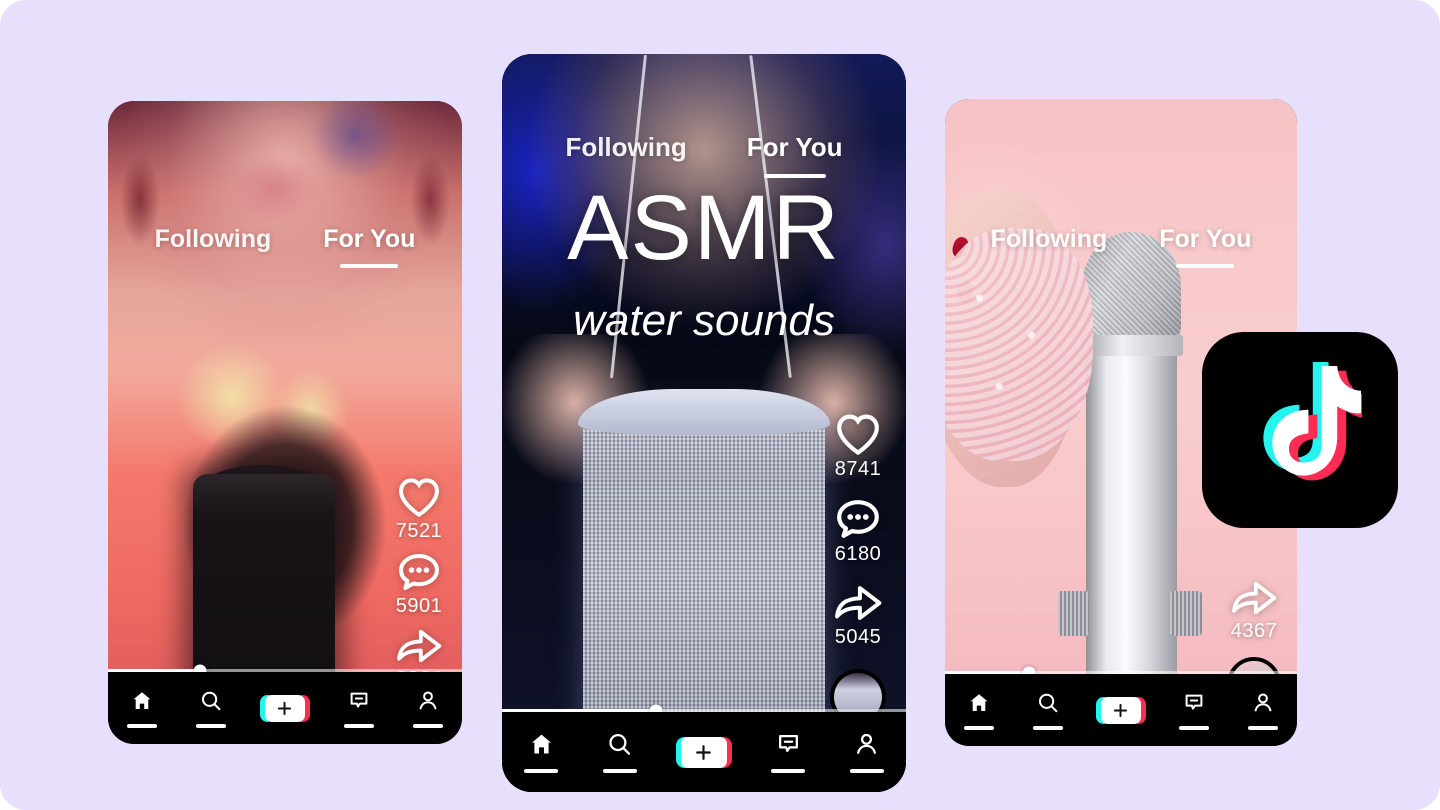 The image size is (1440, 810). What do you see at coordinates (419, 606) in the screenshot?
I see `comment-count: 5901` at bounding box center [419, 606].